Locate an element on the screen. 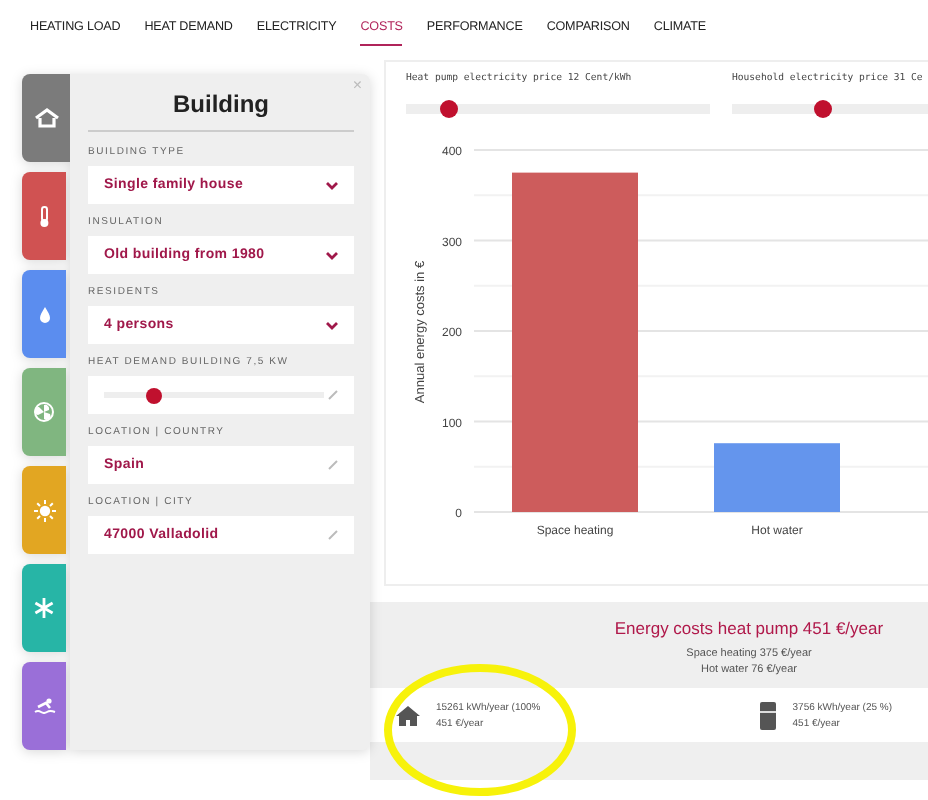  chart-bar is located at coordinates (777, 477).